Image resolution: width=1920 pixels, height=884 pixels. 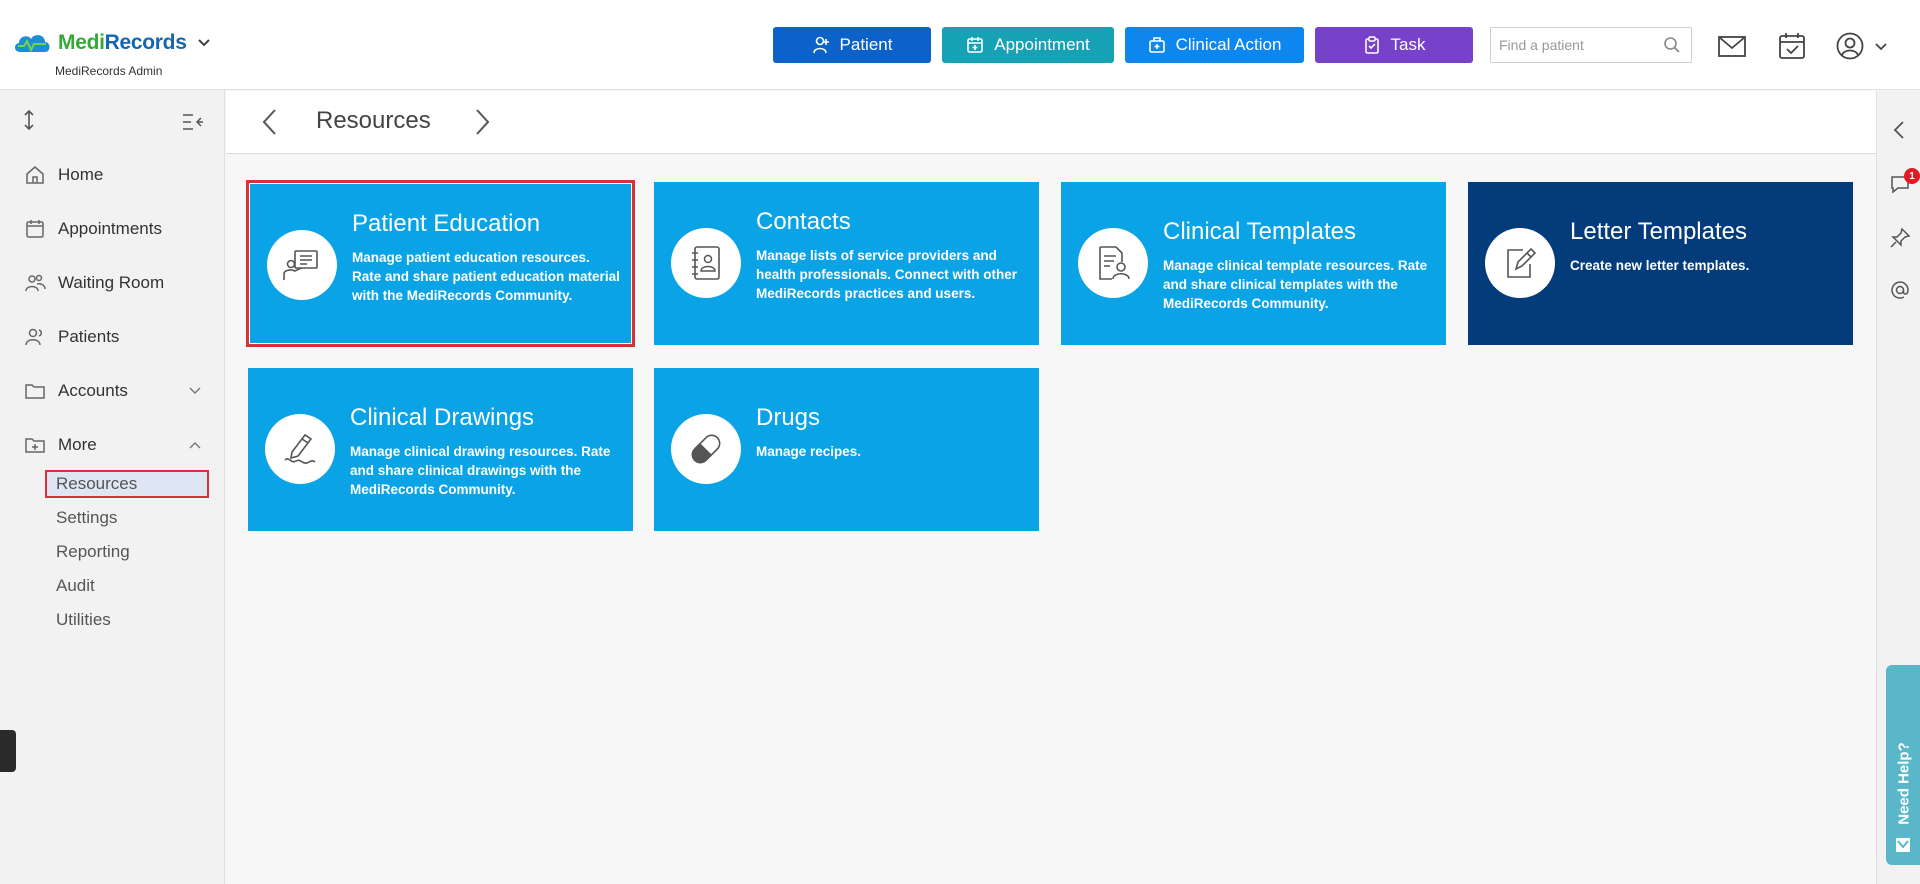 I want to click on chevron-up-icon, so click(x=195, y=445).